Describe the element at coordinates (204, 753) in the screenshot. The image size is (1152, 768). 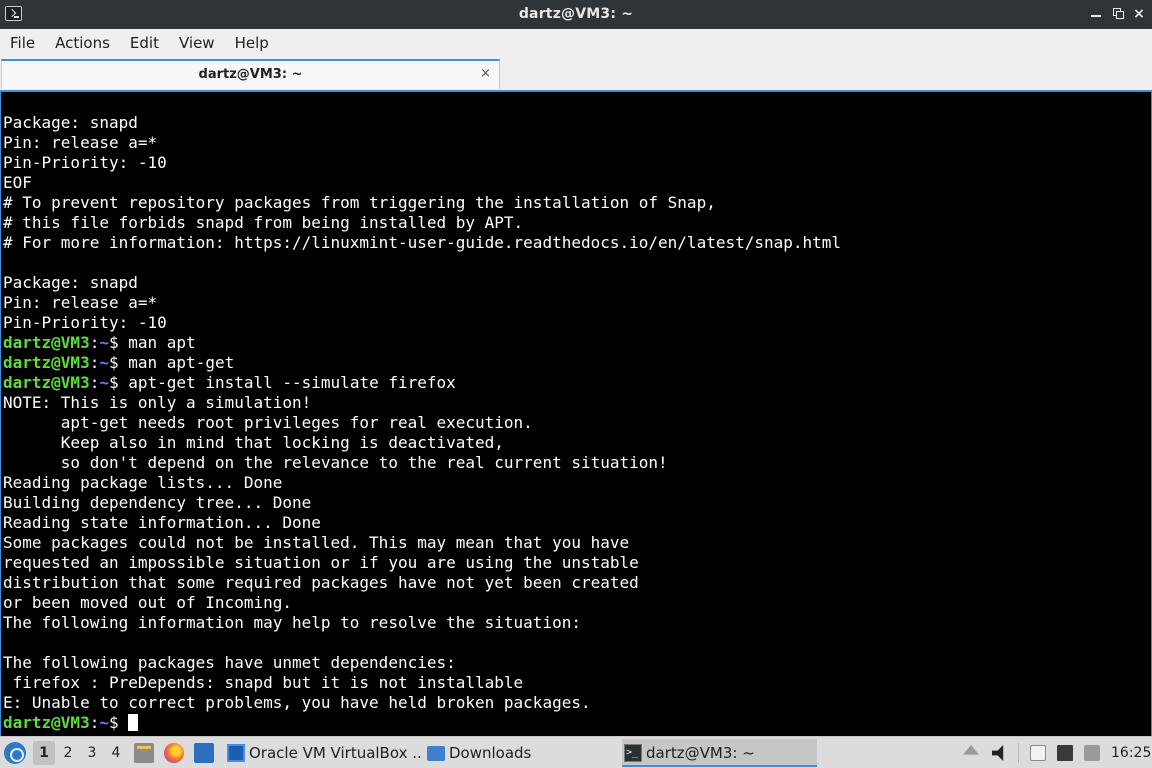
I see `show-desktop-icon` at that location.